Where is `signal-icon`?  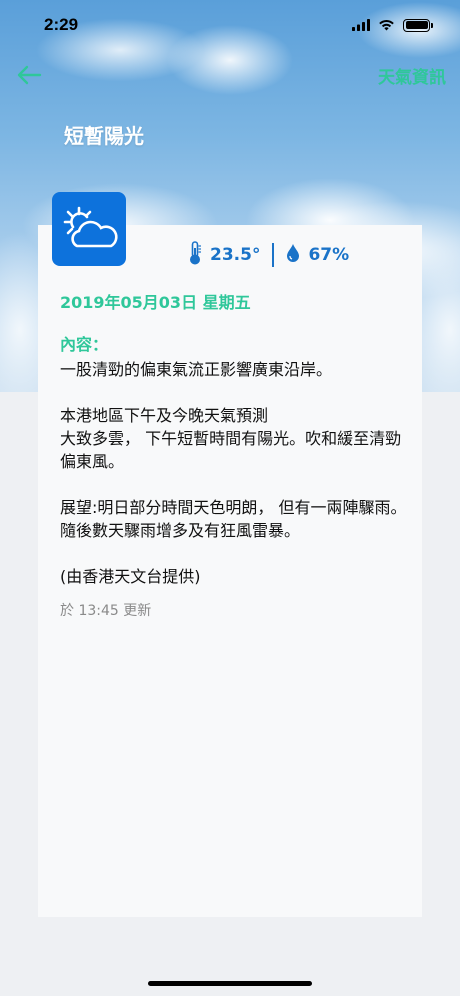
signal-icon is located at coordinates (361, 25).